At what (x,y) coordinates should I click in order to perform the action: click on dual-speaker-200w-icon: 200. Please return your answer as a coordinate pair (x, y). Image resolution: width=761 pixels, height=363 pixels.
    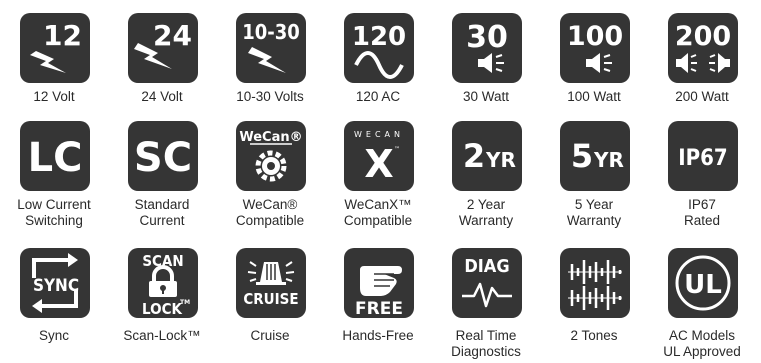
    Looking at the image, I should click on (703, 48).